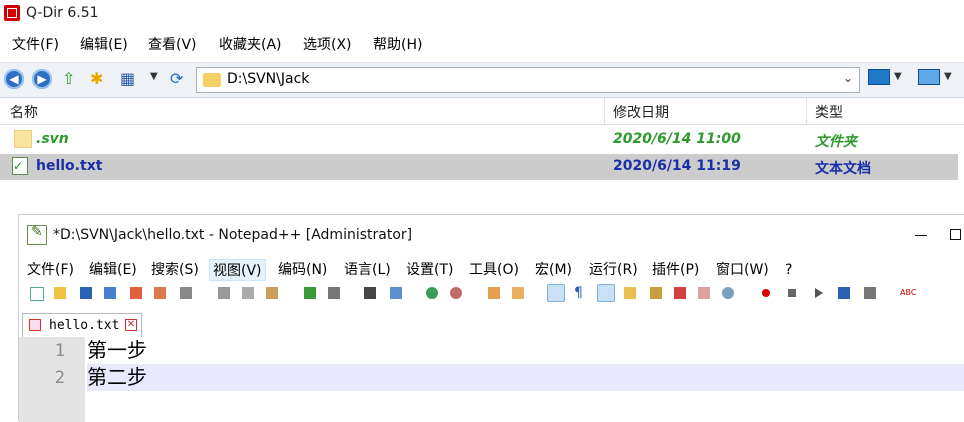 This screenshot has width=964, height=422. What do you see at coordinates (397, 45) in the screenshot?
I see `menu-help: 帮助(H)` at bounding box center [397, 45].